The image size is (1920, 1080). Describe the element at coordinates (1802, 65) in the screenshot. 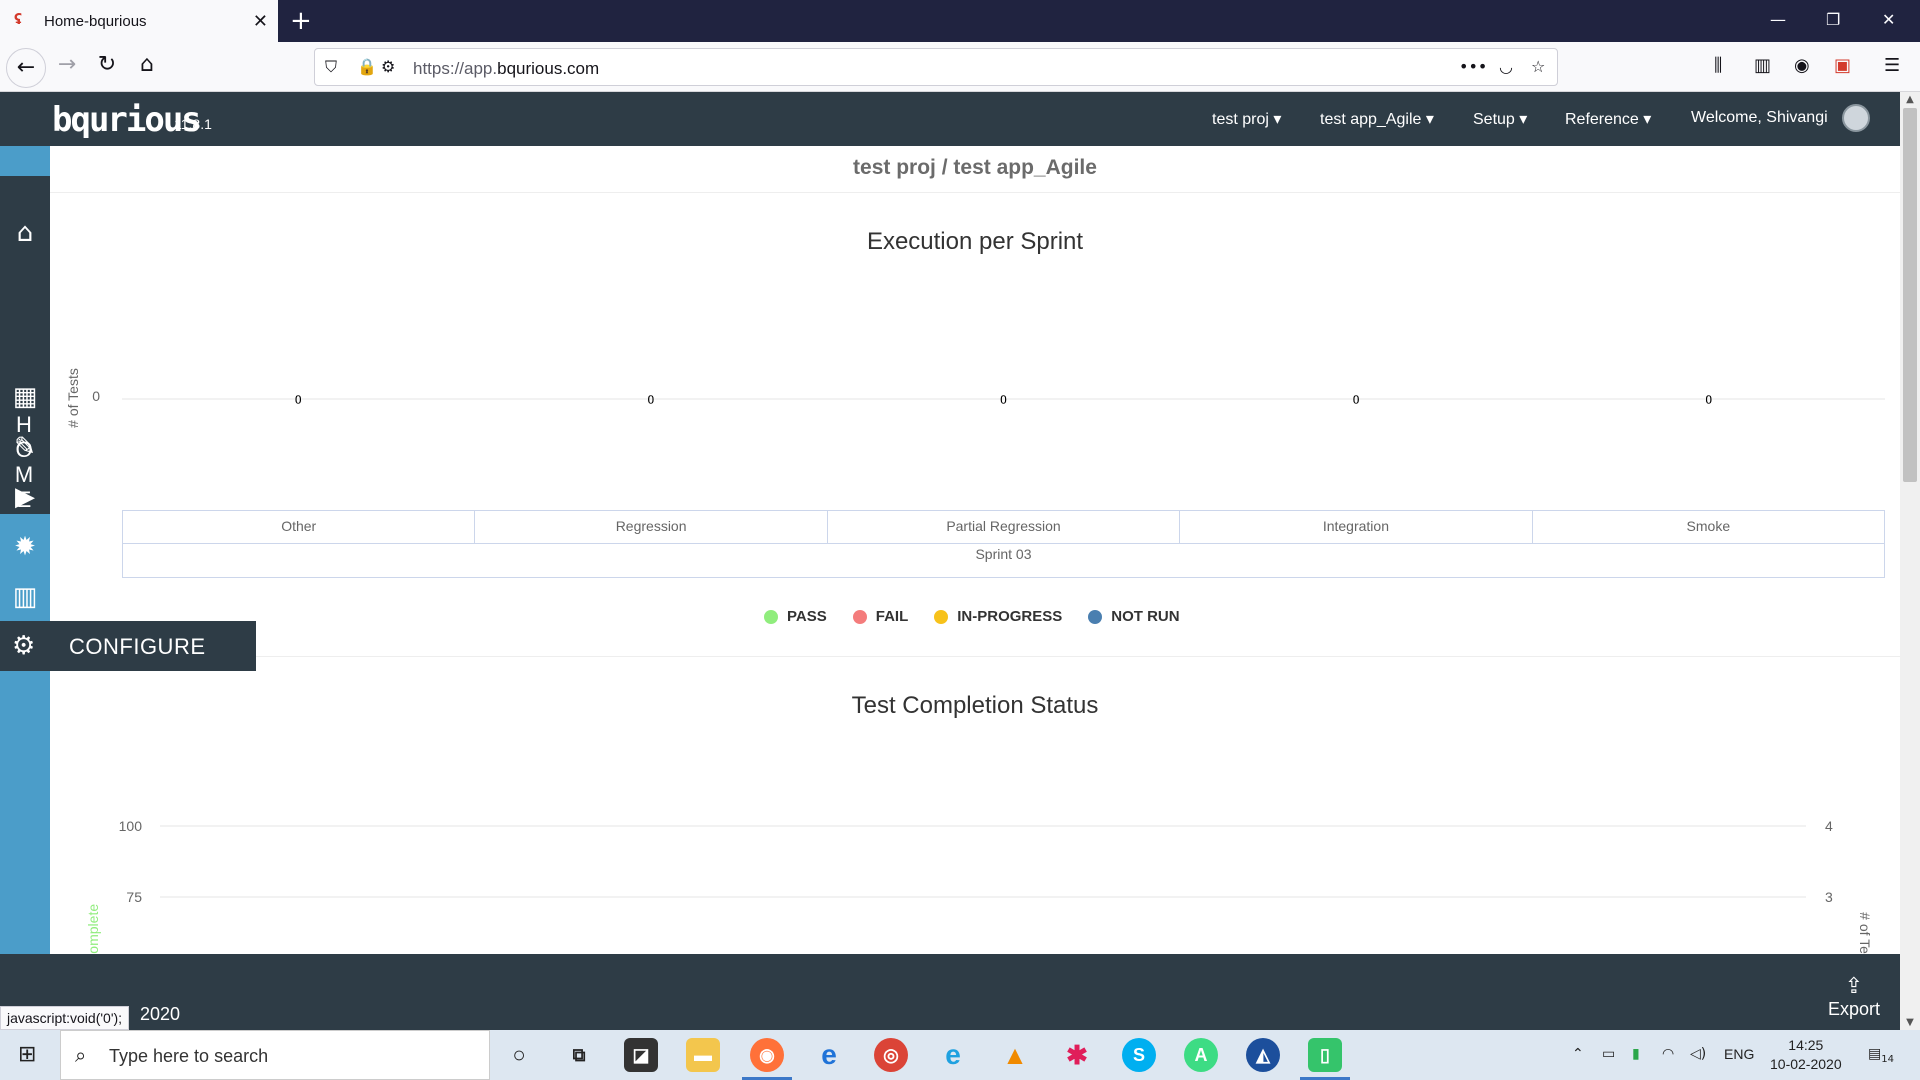

I see `account-icon: ◉` at that location.